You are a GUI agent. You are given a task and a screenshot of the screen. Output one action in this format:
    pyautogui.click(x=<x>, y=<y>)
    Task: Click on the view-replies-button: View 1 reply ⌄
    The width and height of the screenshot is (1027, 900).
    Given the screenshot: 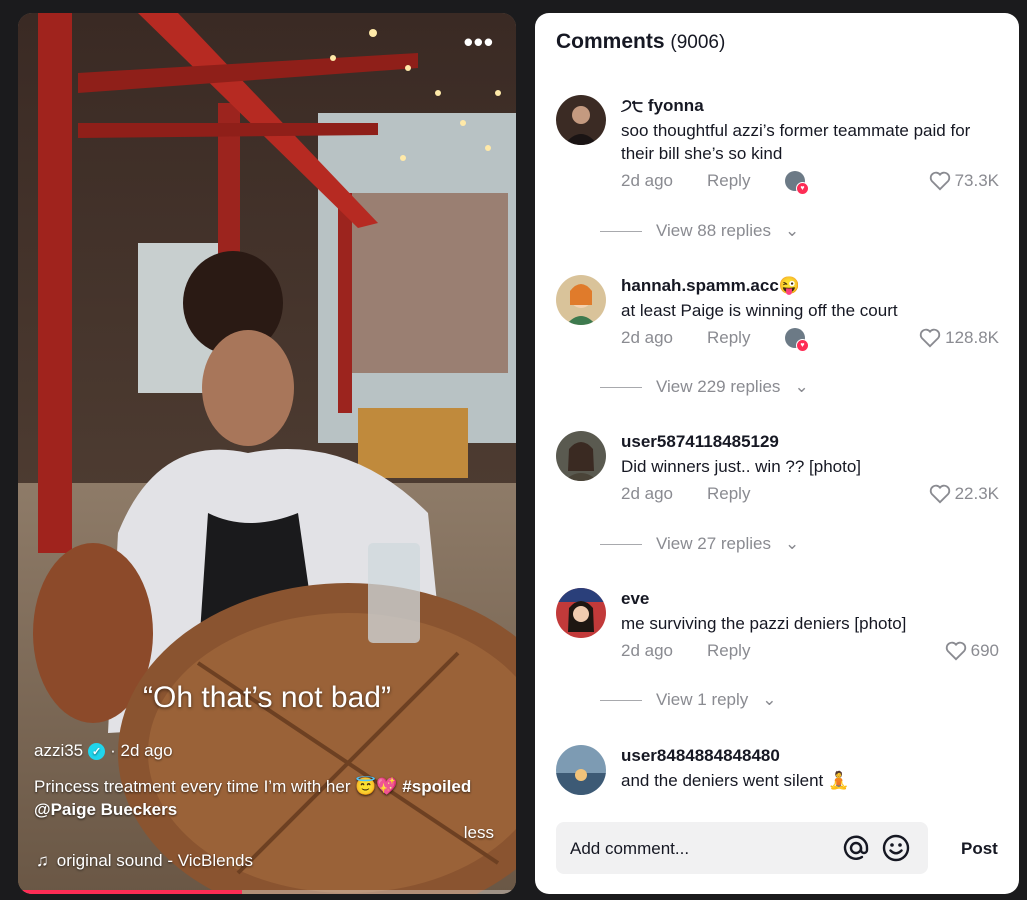 What is the action you would take?
    pyautogui.click(x=688, y=700)
    